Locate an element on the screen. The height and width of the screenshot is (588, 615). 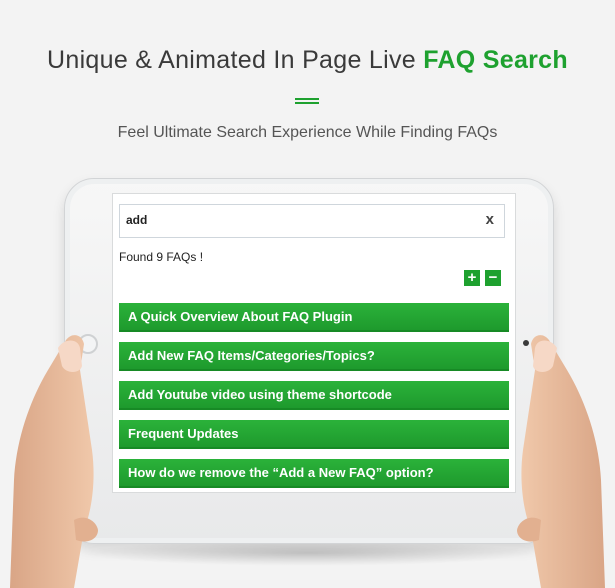
expand-all-button: + is located at coordinates (472, 278).